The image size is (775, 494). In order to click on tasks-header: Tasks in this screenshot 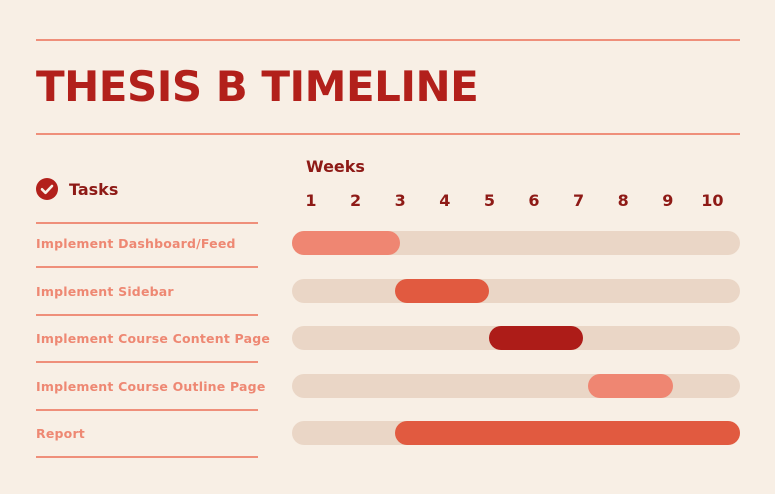, I will do `click(77, 189)`.